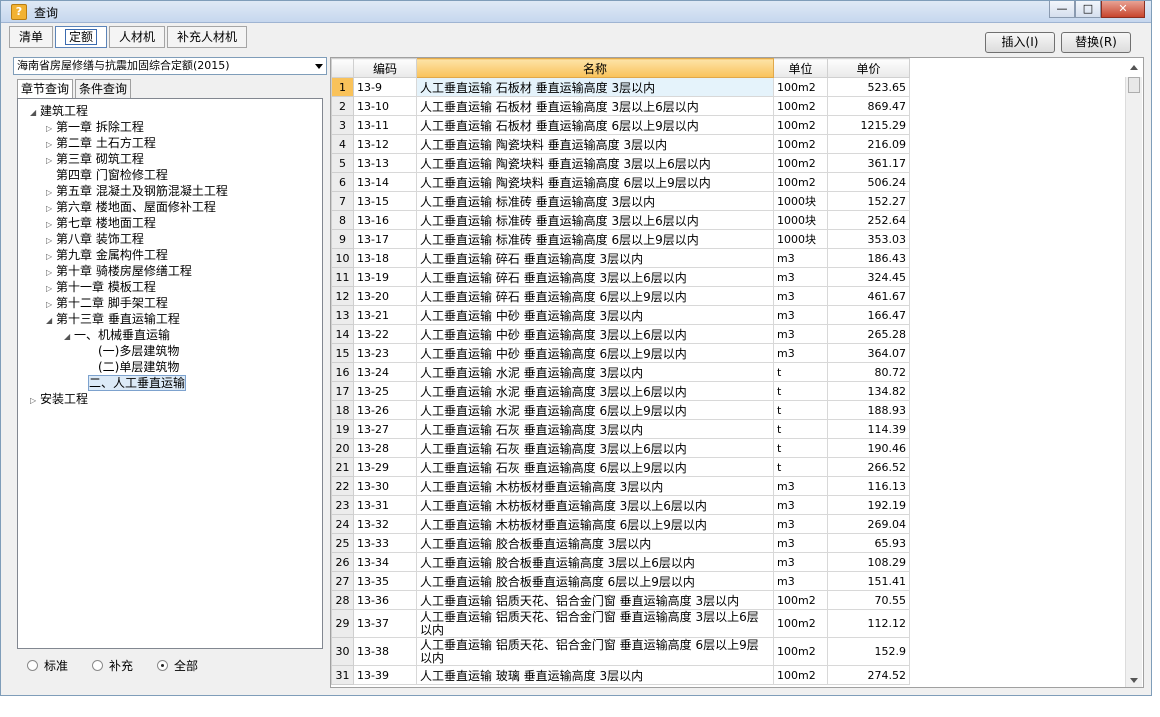 Image resolution: width=1160 pixels, height=717 pixels. What do you see at coordinates (385, 220) in the screenshot?
I see `cell-code: 13-16` at bounding box center [385, 220].